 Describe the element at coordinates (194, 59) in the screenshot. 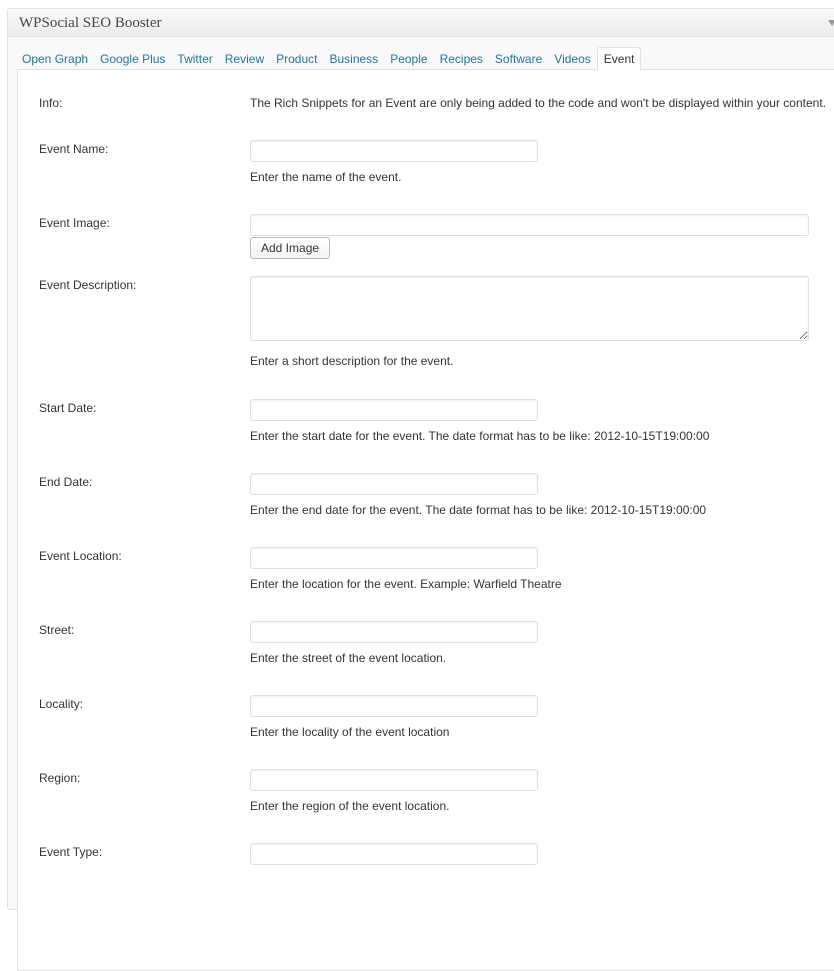

I see `tab-twitter: Twitter` at that location.